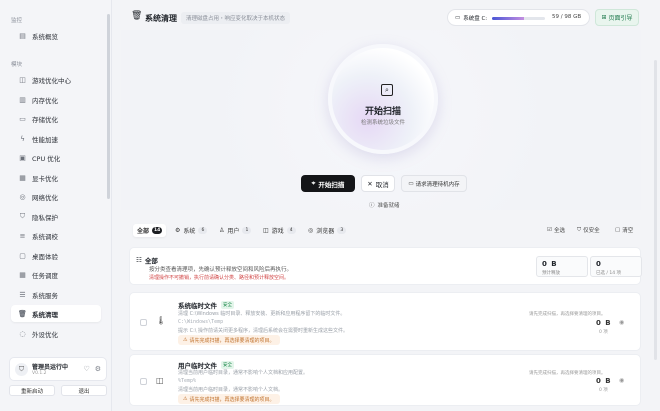 Image resolution: width=660 pixels, height=411 pixels. Describe the element at coordinates (388, 206) in the screenshot. I see `scan-status-text: 准备就绪` at that location.